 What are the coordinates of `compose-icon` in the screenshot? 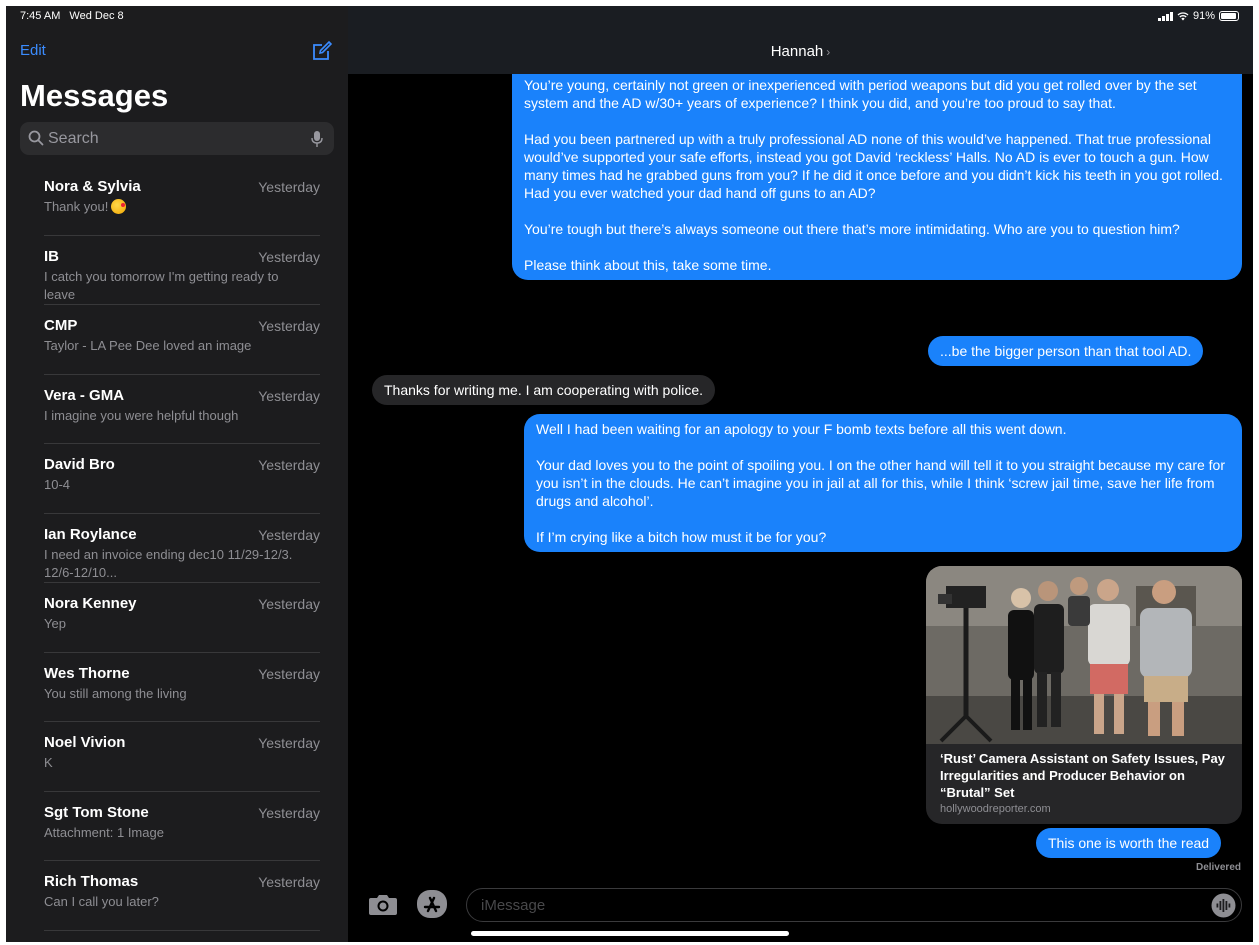 It's located at (322, 51).